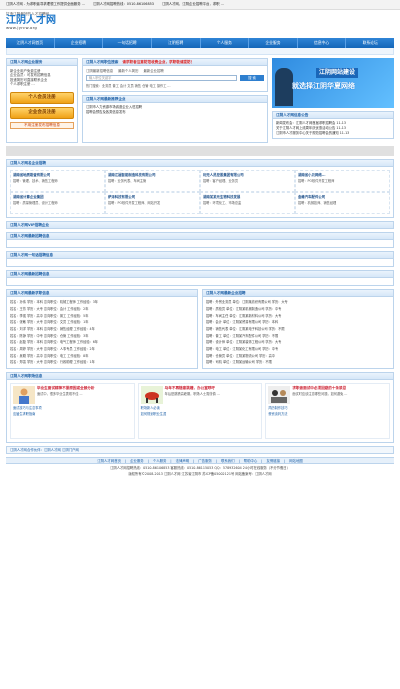  Describe the element at coordinates (127, 43) in the screenshot. I see `nav-item-one-line-jobs: 一句话招聘` at that location.